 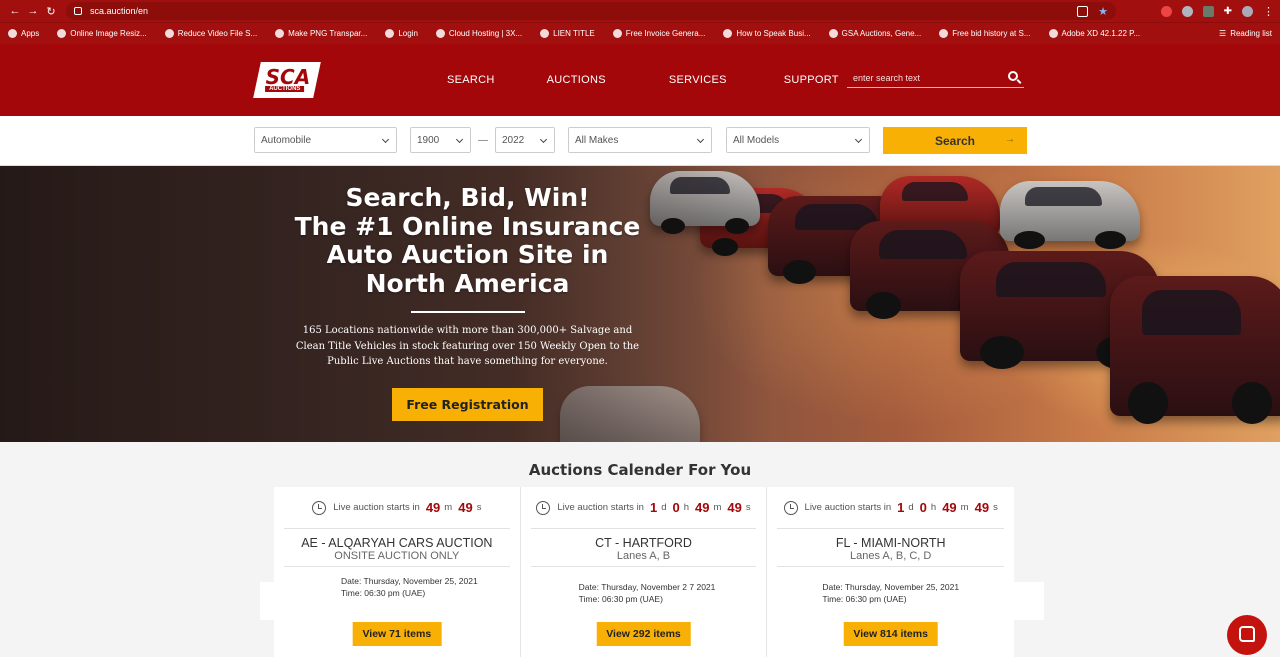 I want to click on address-bar: sca.auction/en ★, so click(x=591, y=11).